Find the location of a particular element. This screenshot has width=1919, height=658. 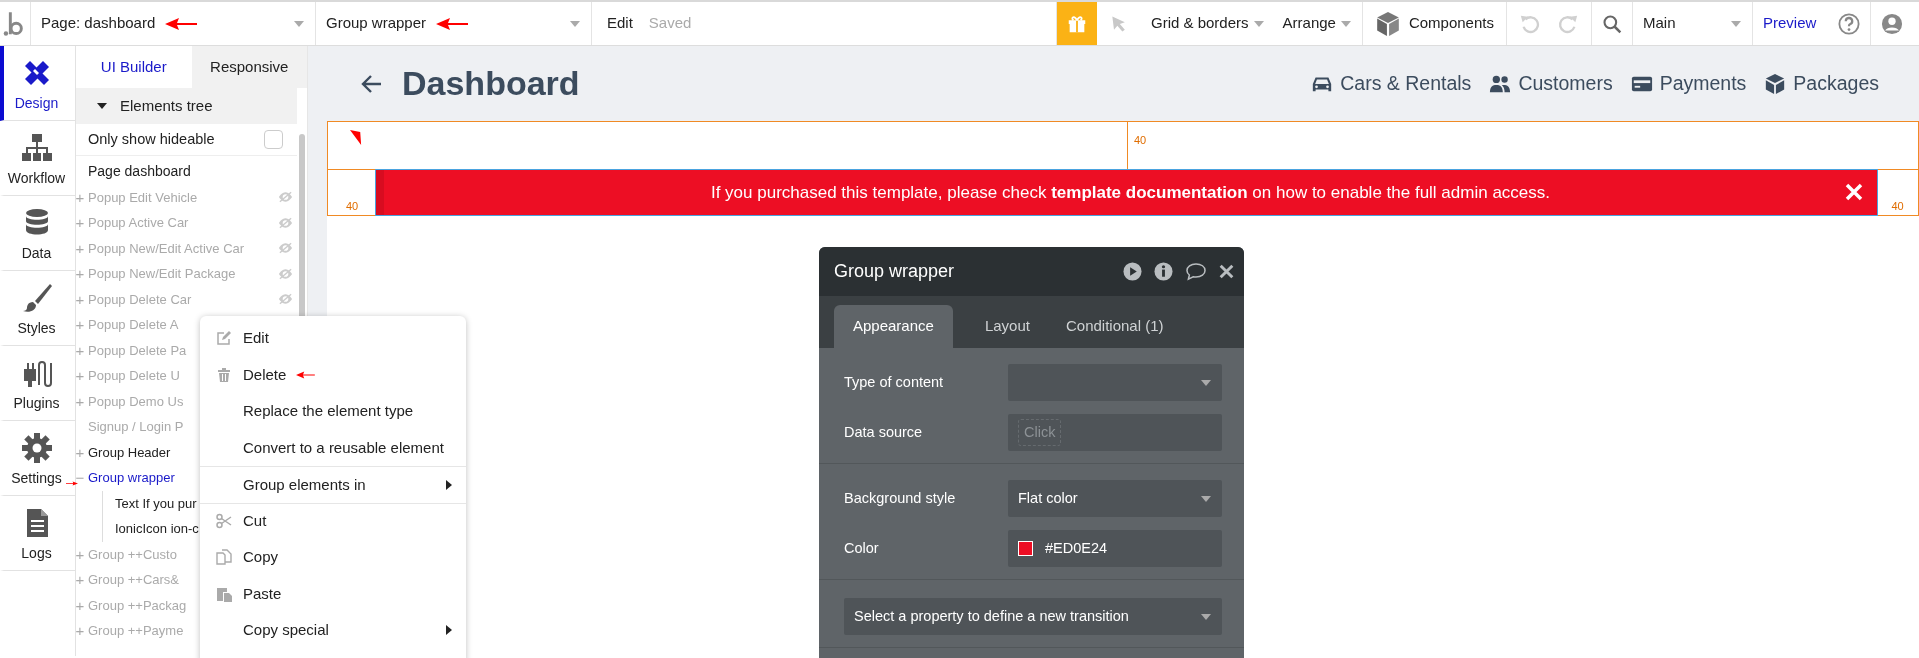

menu-item: Edit is located at coordinates (333, 338).